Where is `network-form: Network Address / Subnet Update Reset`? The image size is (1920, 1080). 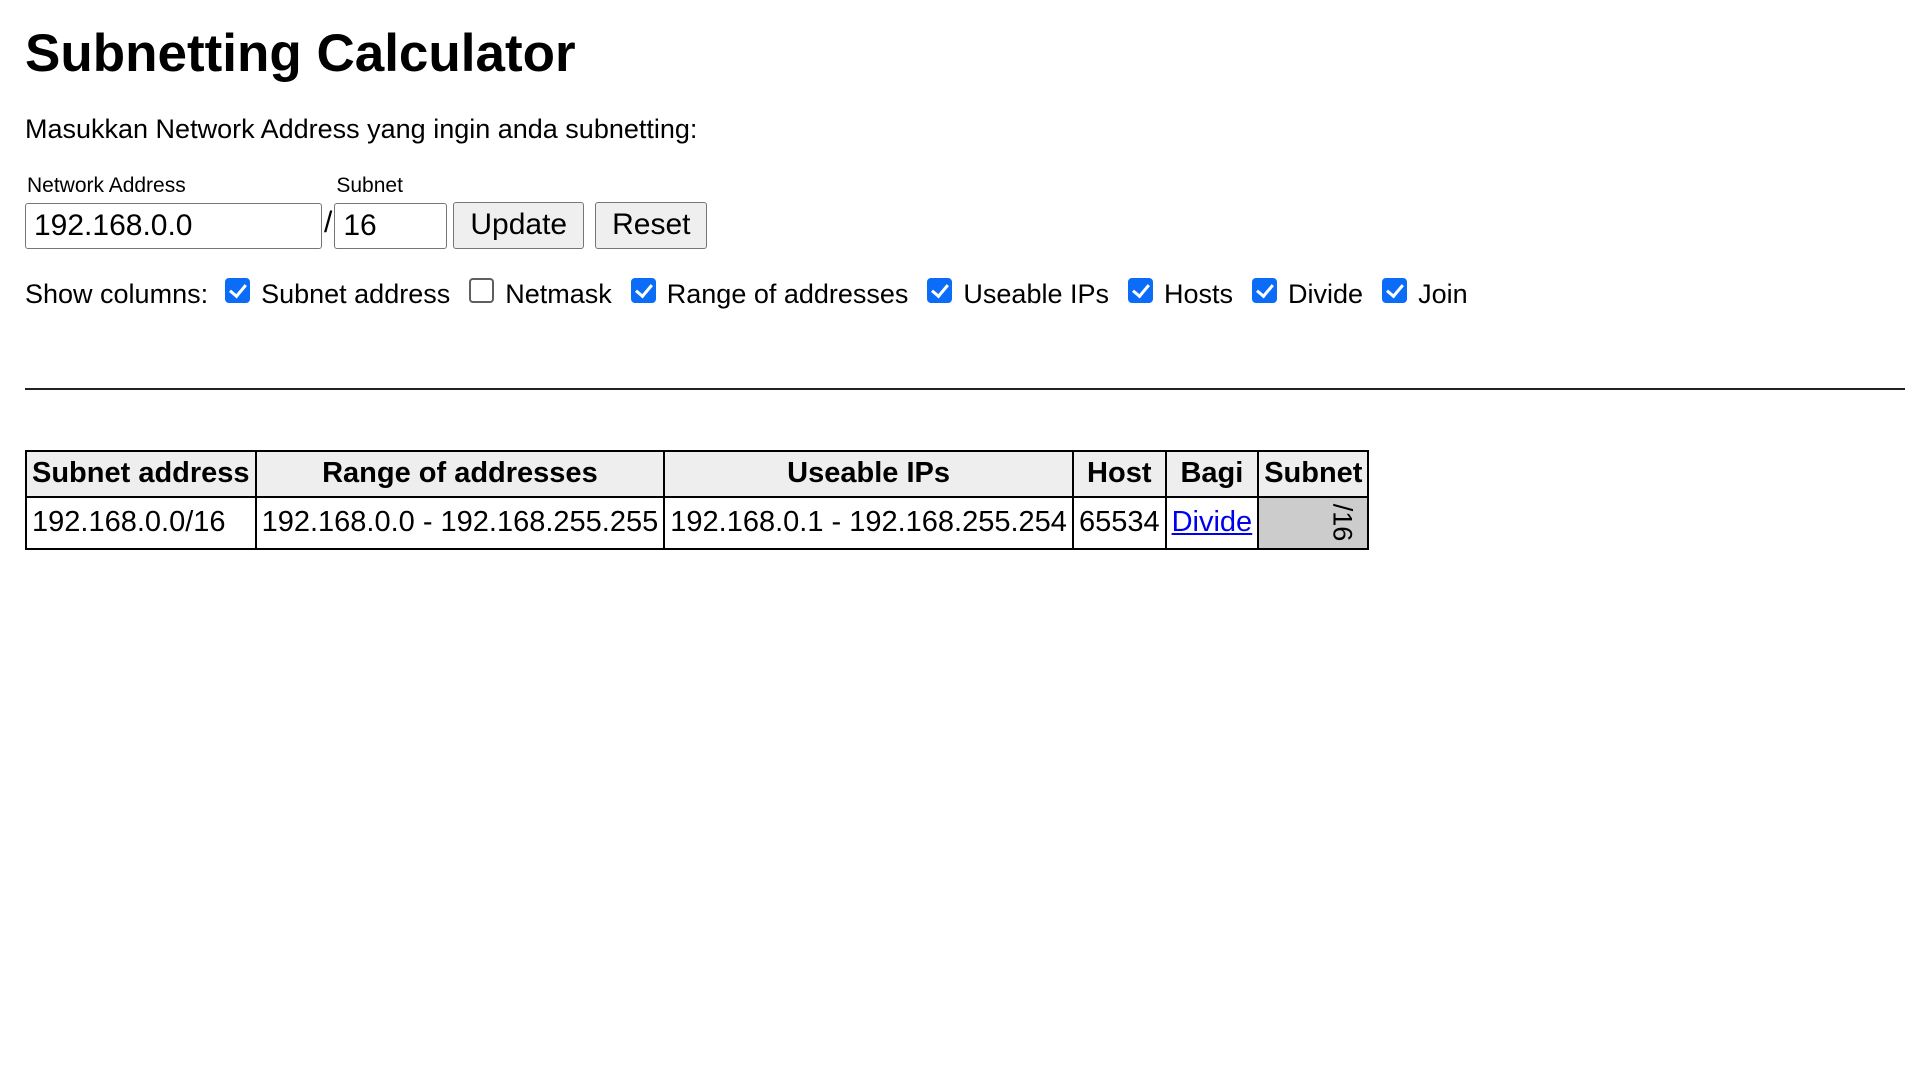 network-form: Network Address / Subnet Update Reset is located at coordinates (960, 211).